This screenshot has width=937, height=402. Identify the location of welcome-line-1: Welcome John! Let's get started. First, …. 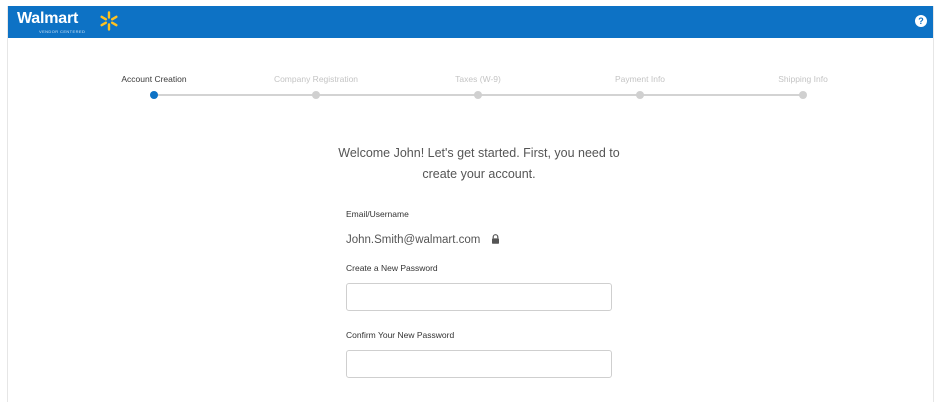
(479, 153).